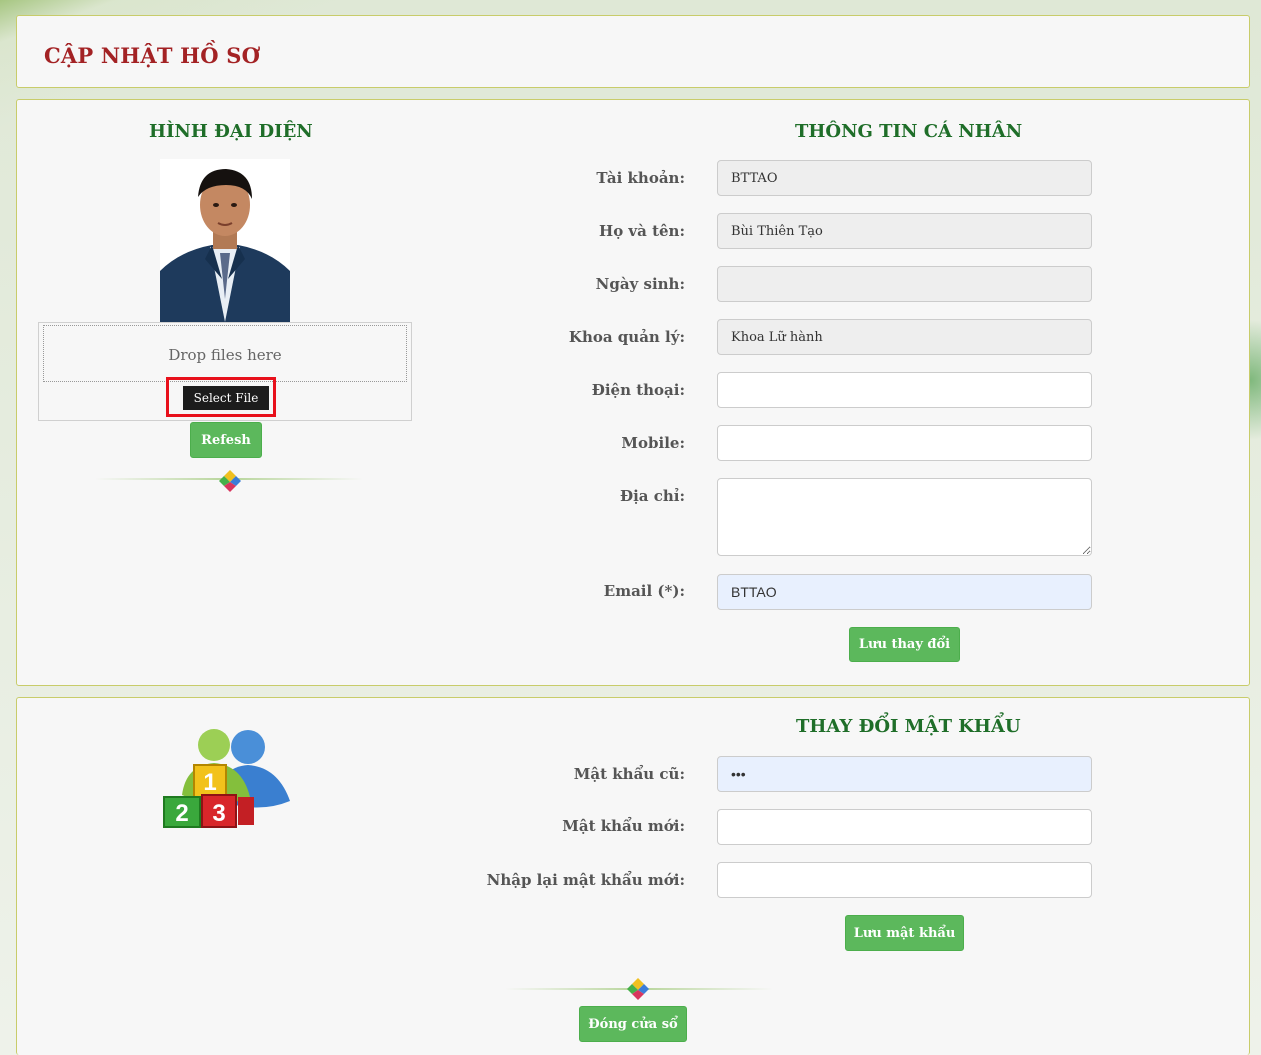 Image resolution: width=1261 pixels, height=1055 pixels. What do you see at coordinates (629, 774) in the screenshot?
I see `old-password-label: Mật khẩu cũ:` at bounding box center [629, 774].